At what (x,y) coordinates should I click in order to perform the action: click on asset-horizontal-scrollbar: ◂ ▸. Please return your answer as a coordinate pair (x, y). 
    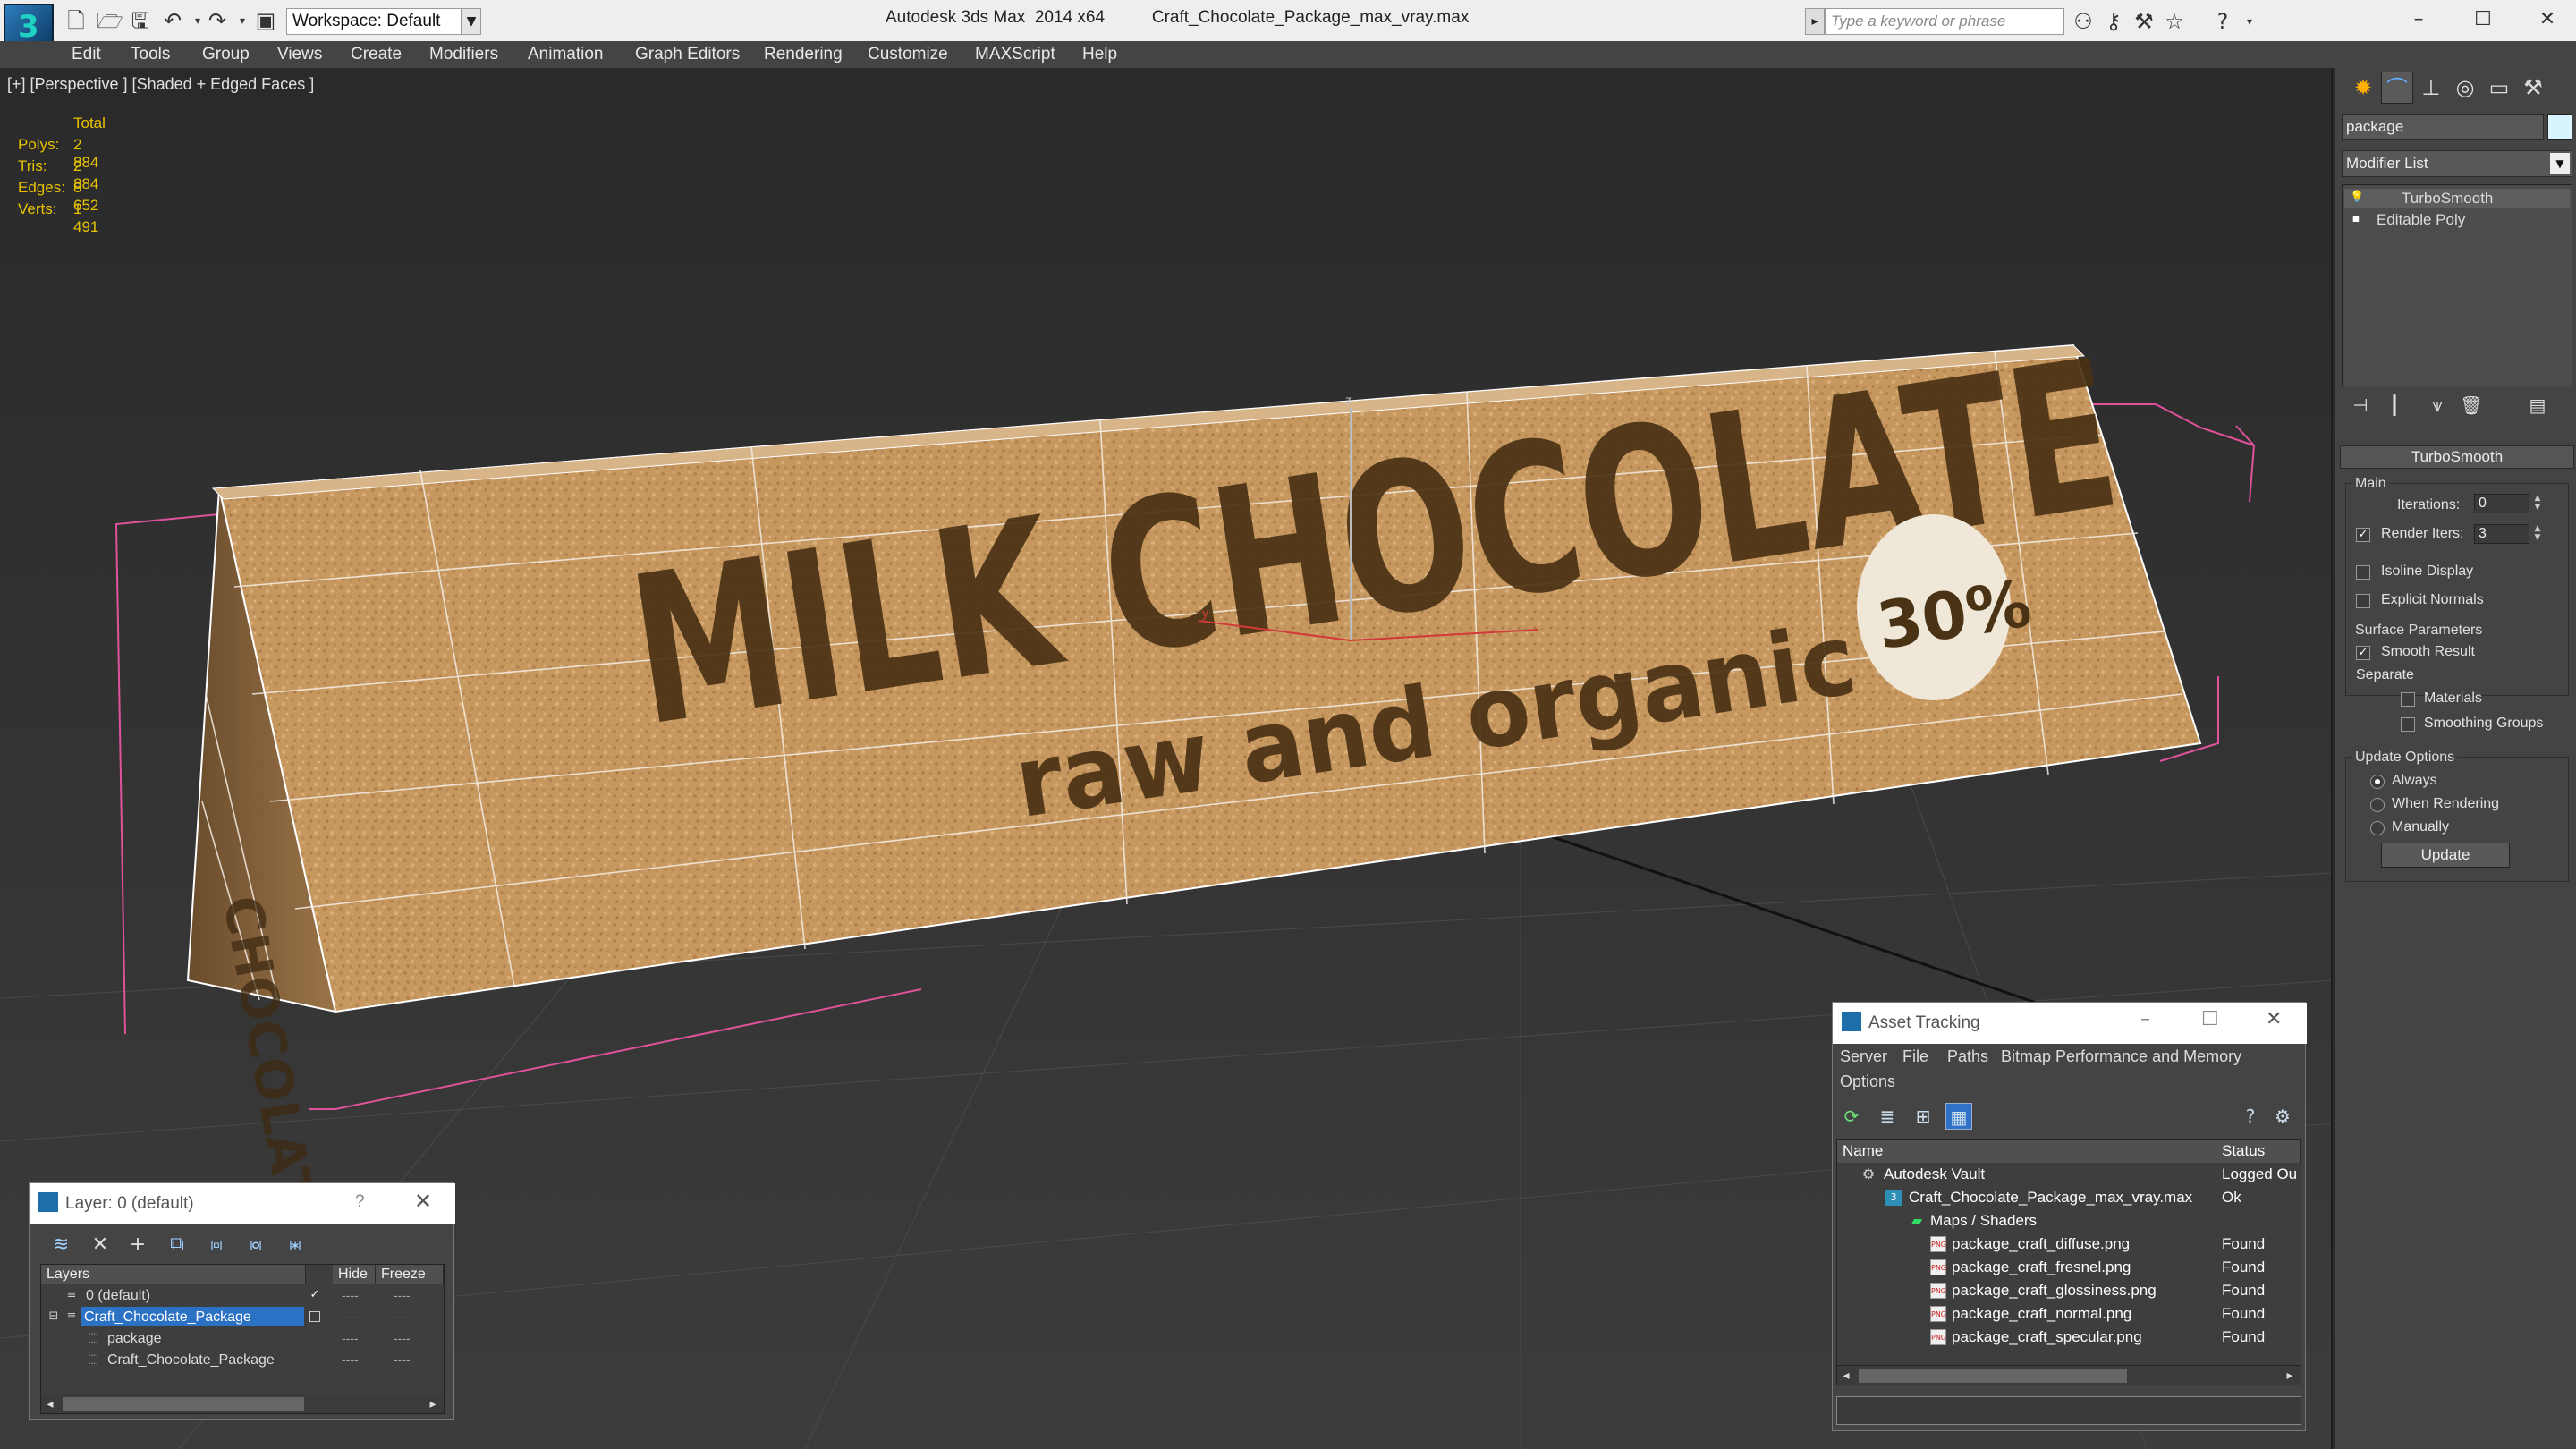
    Looking at the image, I should click on (2069, 1375).